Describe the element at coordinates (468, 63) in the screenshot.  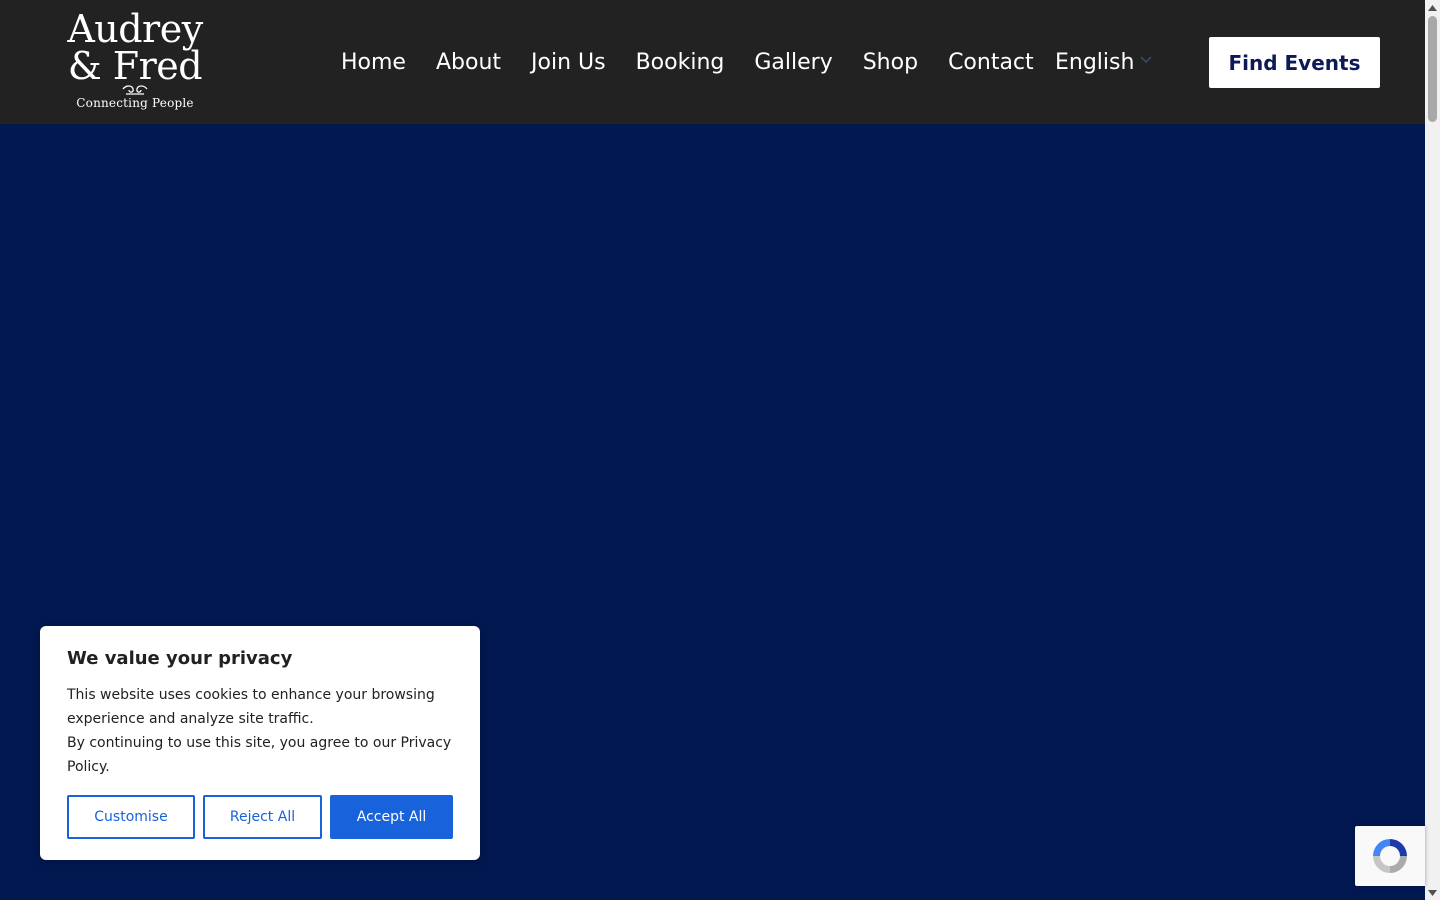
I see `nav-item-about: About` at that location.